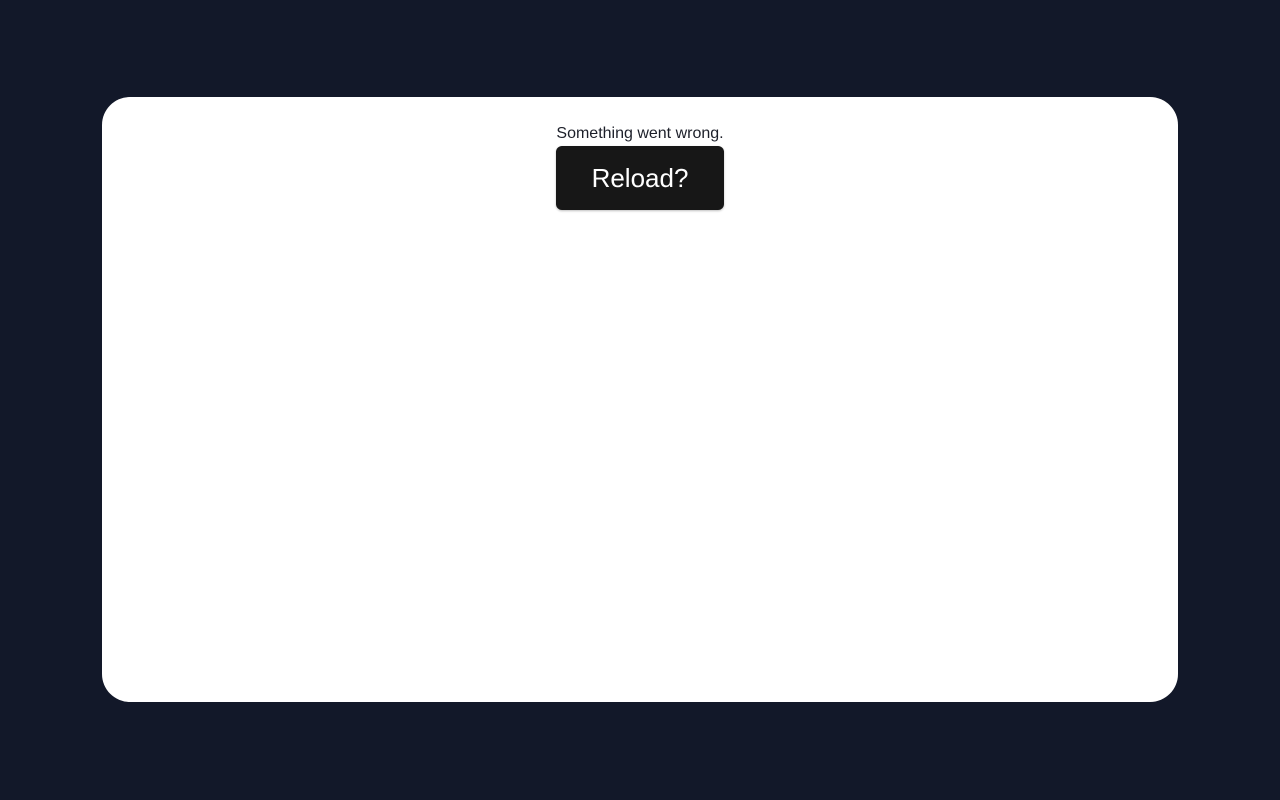 This screenshot has height=800, width=1280. I want to click on error-message: Something went wrong., so click(640, 133).